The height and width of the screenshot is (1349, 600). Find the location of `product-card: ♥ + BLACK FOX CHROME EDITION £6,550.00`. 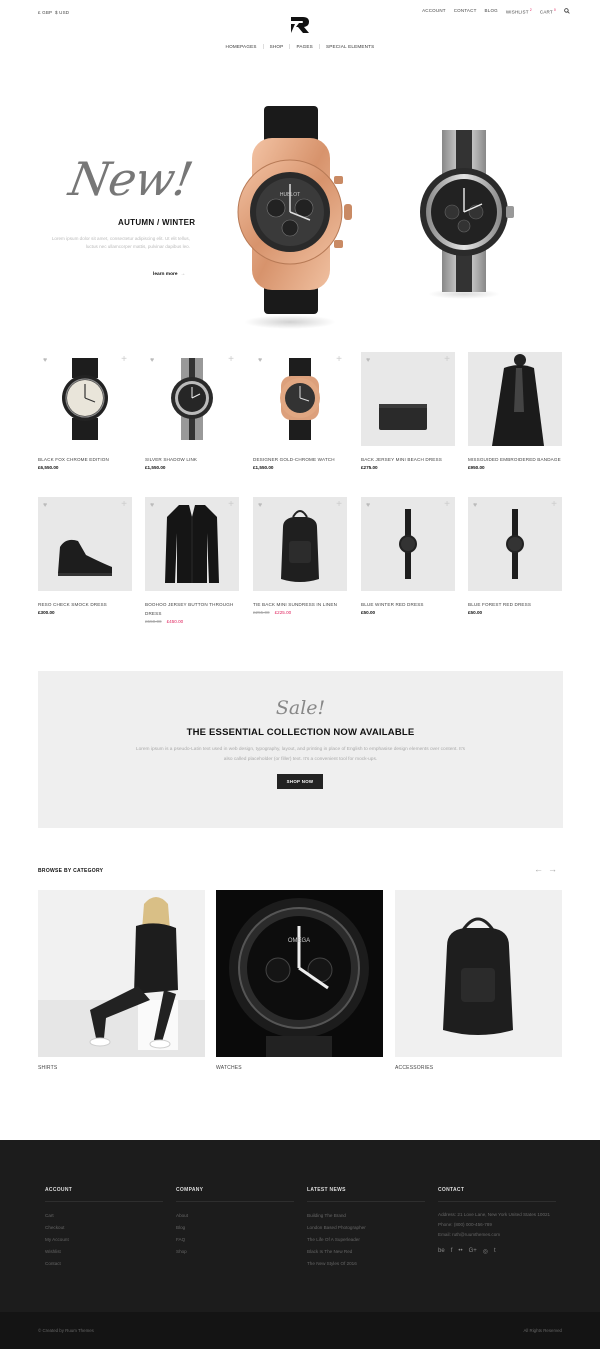

product-card: ♥ + BLACK FOX CHROME EDITION £6,550.00 is located at coordinates (85, 411).